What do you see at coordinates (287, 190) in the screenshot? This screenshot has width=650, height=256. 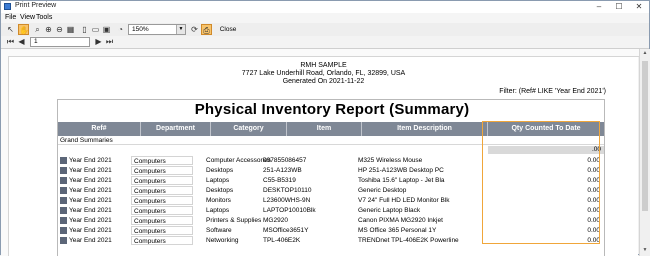 I see `cell-item: DESKTOP10110` at bounding box center [287, 190].